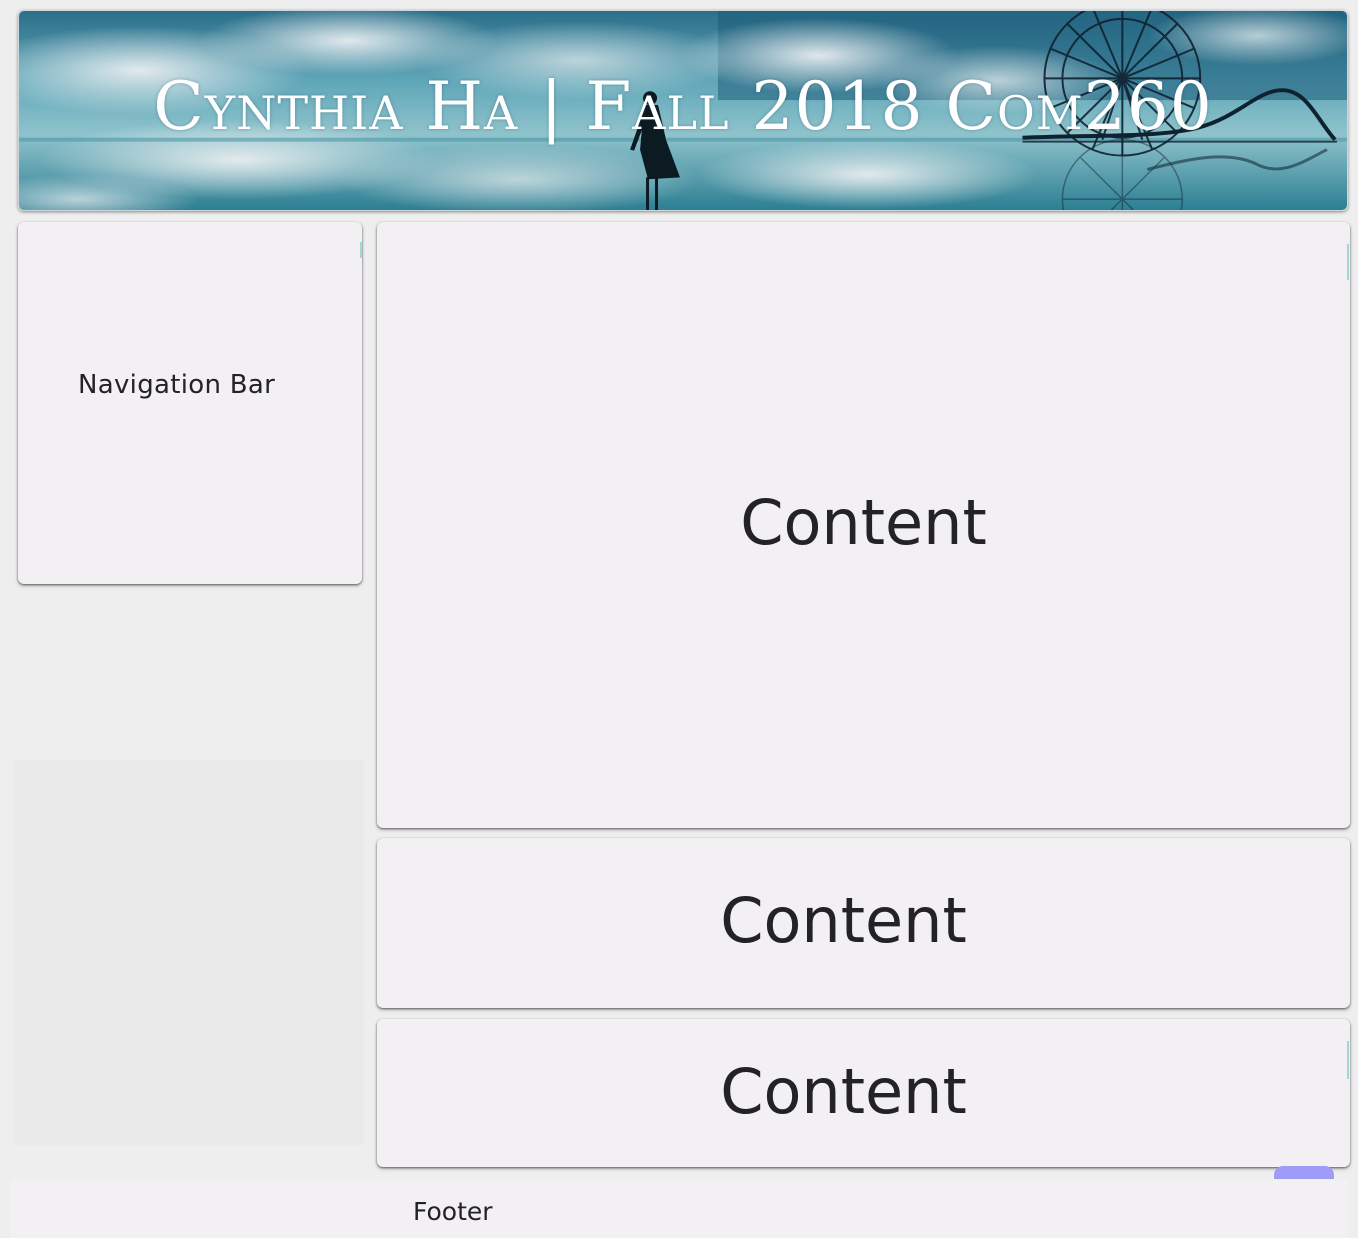  Describe the element at coordinates (177, 385) in the screenshot. I see `navigation-bar-label: Navigation Bar` at that location.